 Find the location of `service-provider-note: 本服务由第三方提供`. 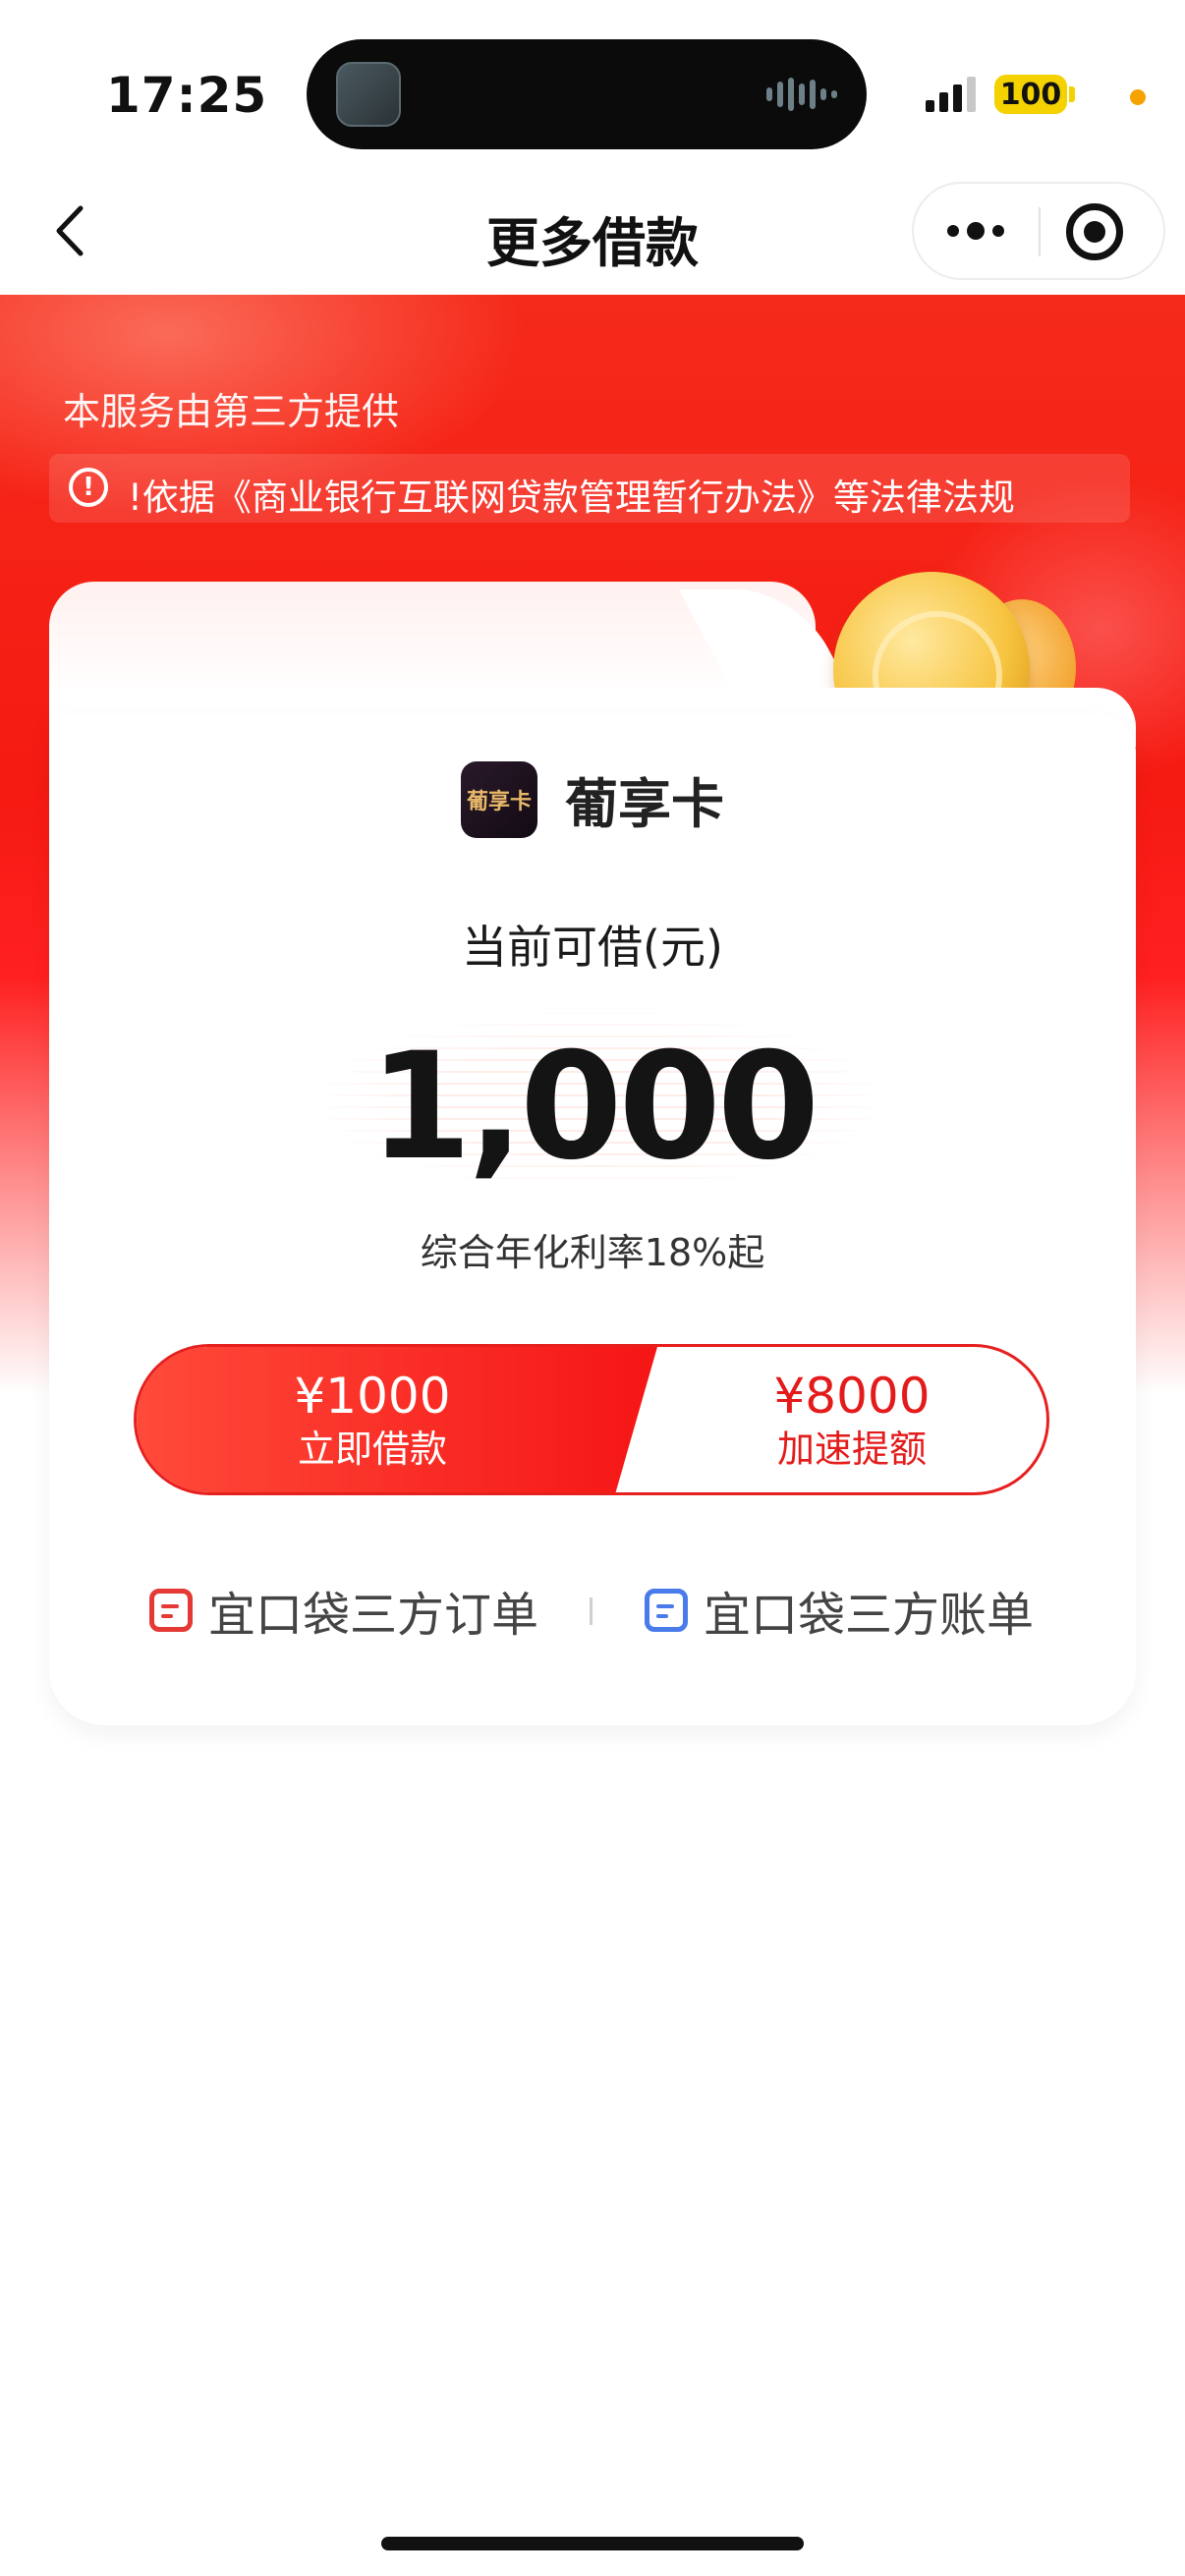

service-provider-note: 本服务由第三方提供 is located at coordinates (232, 411).